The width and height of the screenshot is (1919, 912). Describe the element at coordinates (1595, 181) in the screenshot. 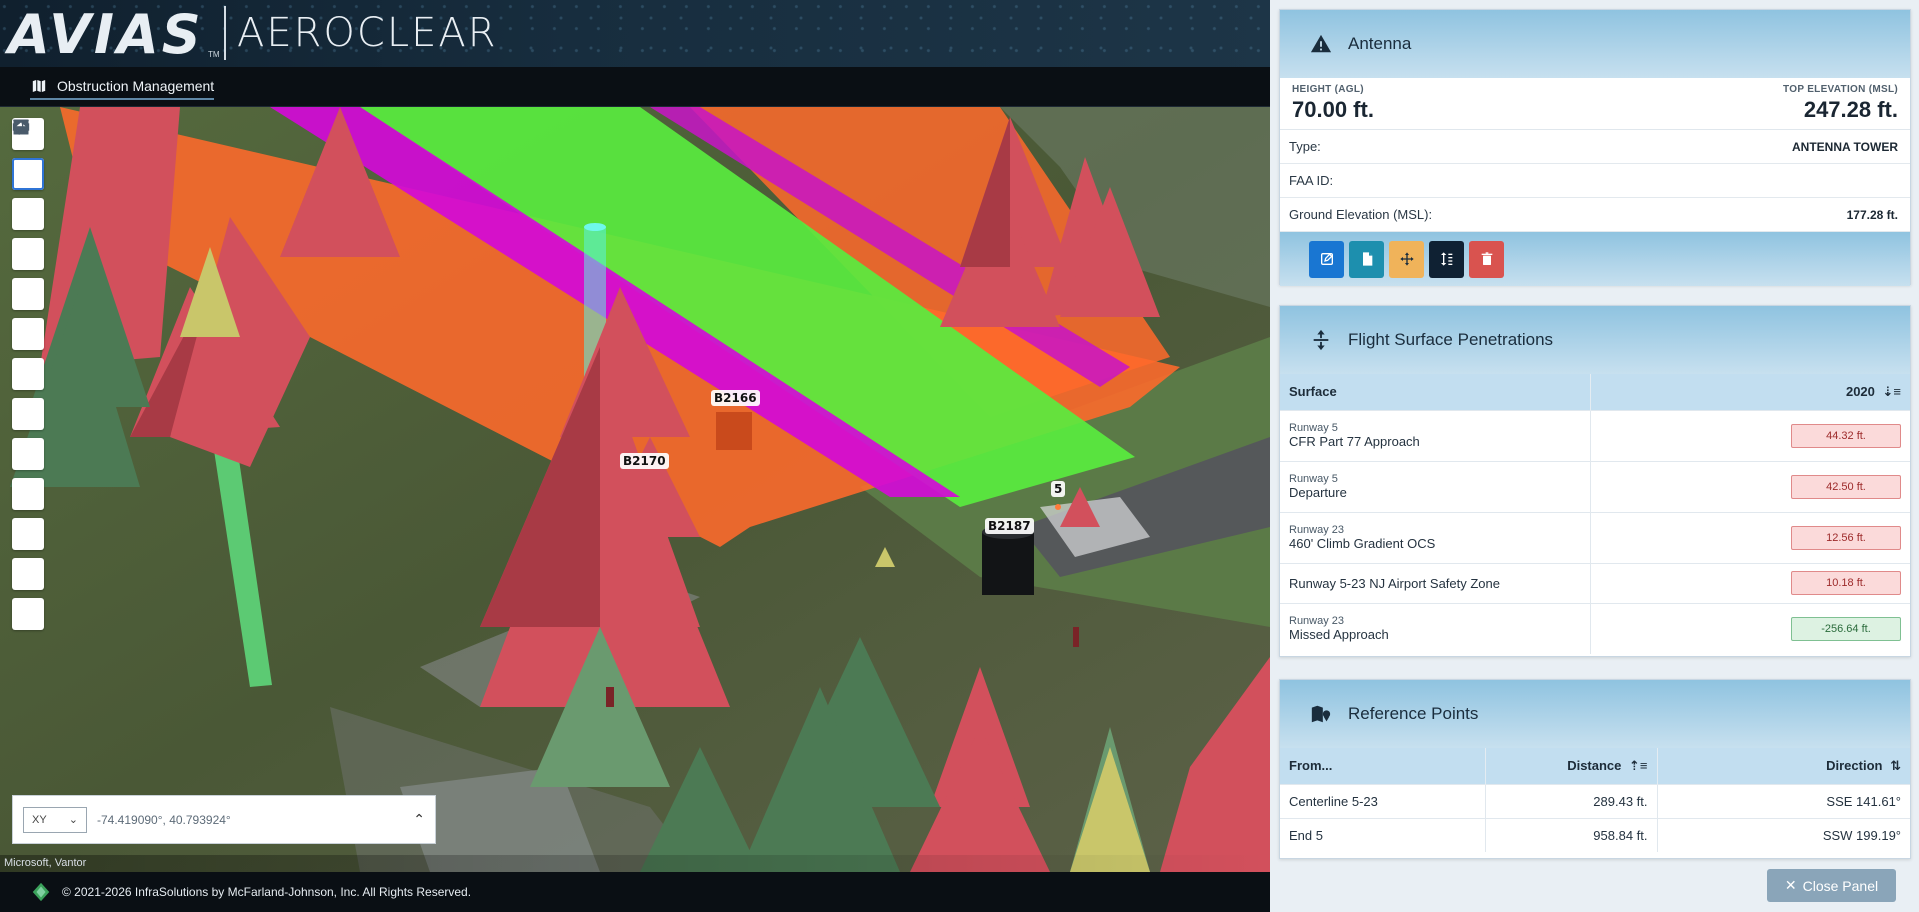

I see `faa-id-row: FAA ID:` at that location.